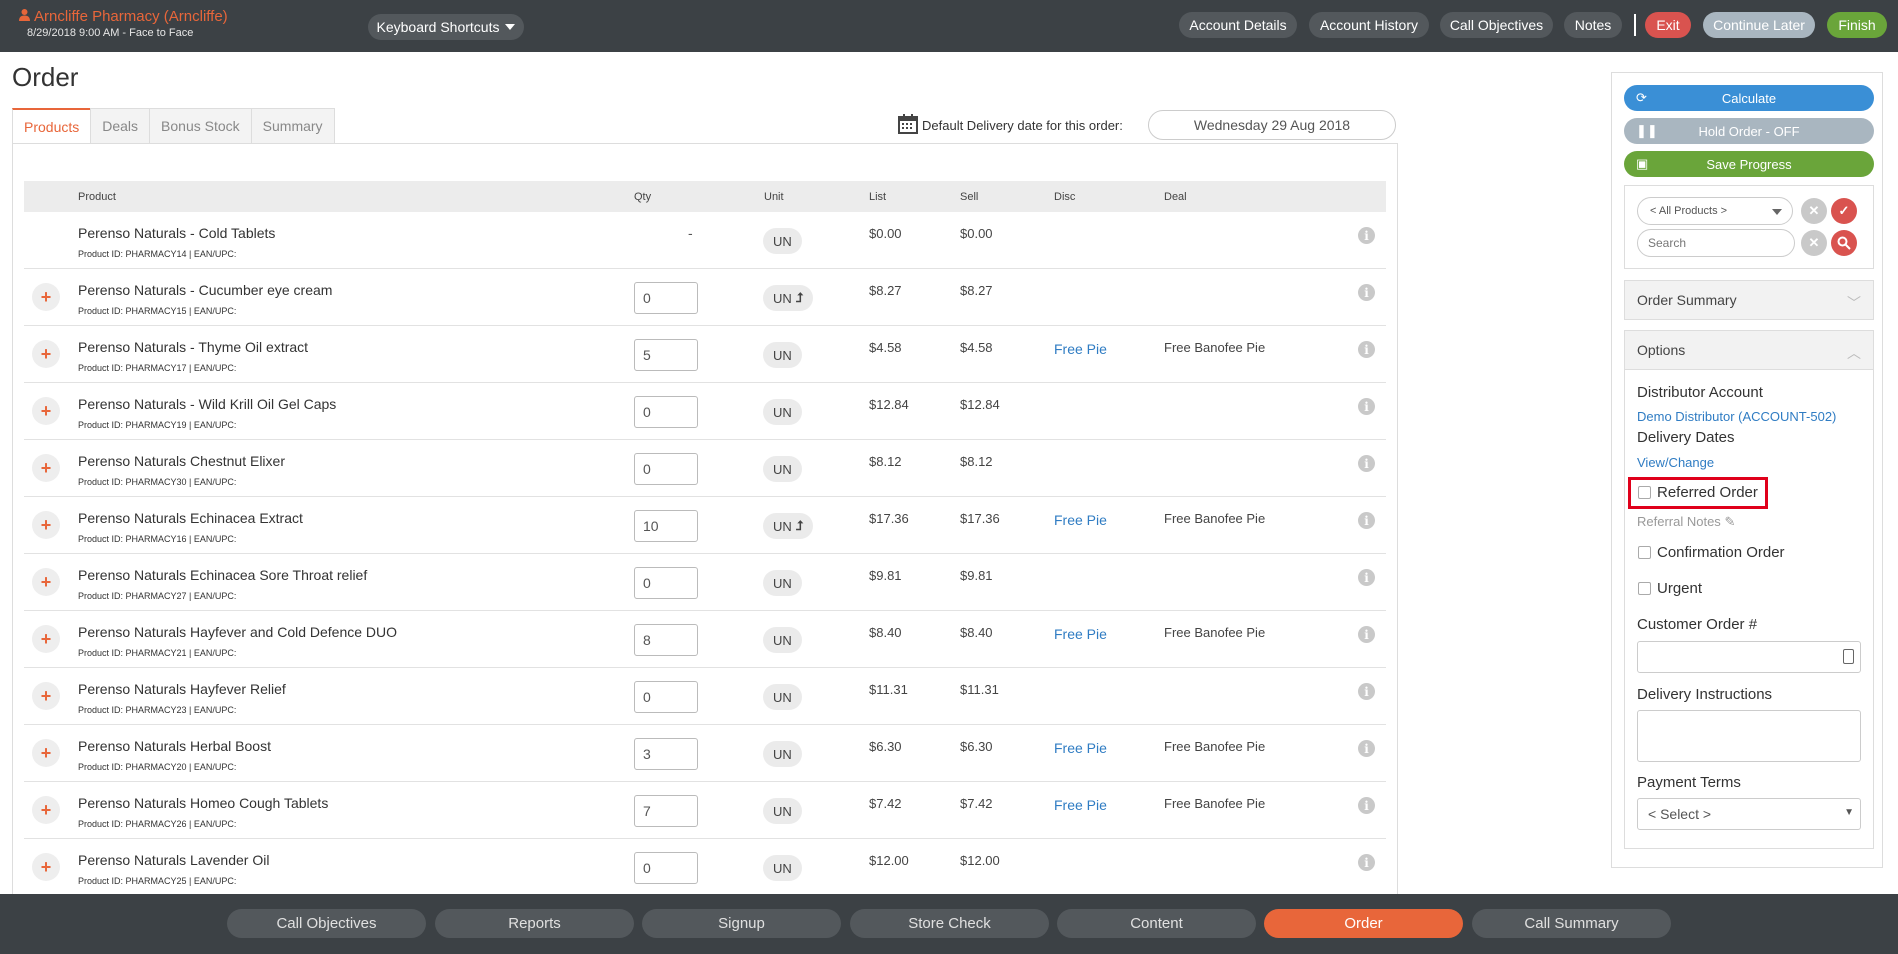  I want to click on call-objectives-button: Call Objectives, so click(1496, 25).